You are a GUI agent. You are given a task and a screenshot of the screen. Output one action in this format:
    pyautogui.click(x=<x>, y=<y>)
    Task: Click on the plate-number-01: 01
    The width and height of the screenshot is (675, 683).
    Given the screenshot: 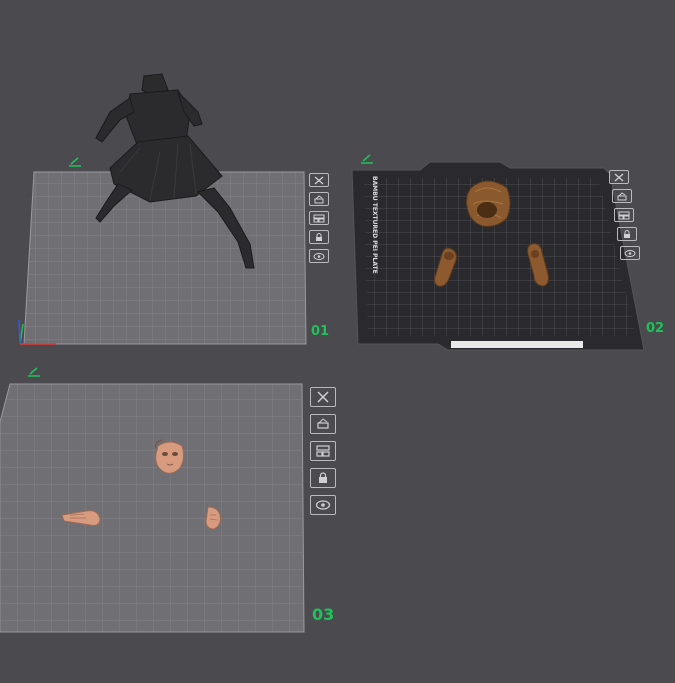 What is the action you would take?
    pyautogui.click(x=320, y=331)
    